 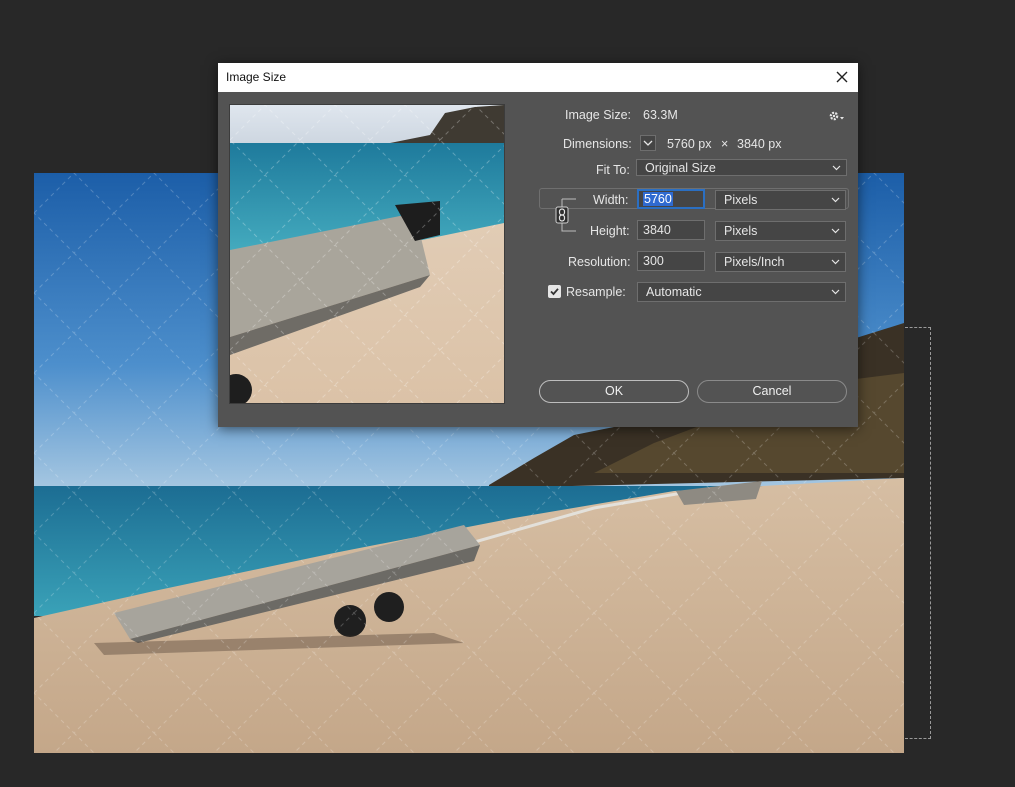 What do you see at coordinates (598, 115) in the screenshot?
I see `image-size-label: Image Size:` at bounding box center [598, 115].